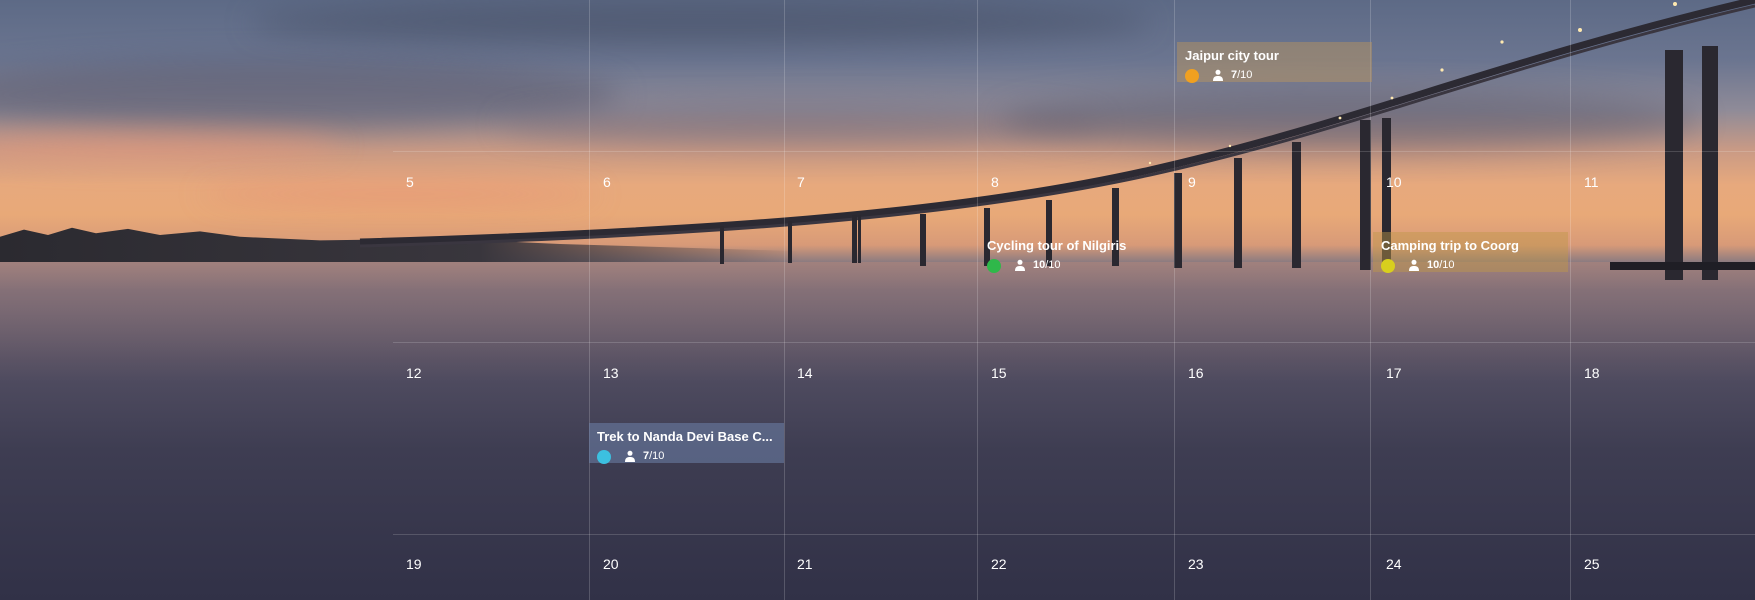 Image resolution: width=1755 pixels, height=600 pixels. Describe the element at coordinates (801, 182) in the screenshot. I see `day-number: 7` at that location.